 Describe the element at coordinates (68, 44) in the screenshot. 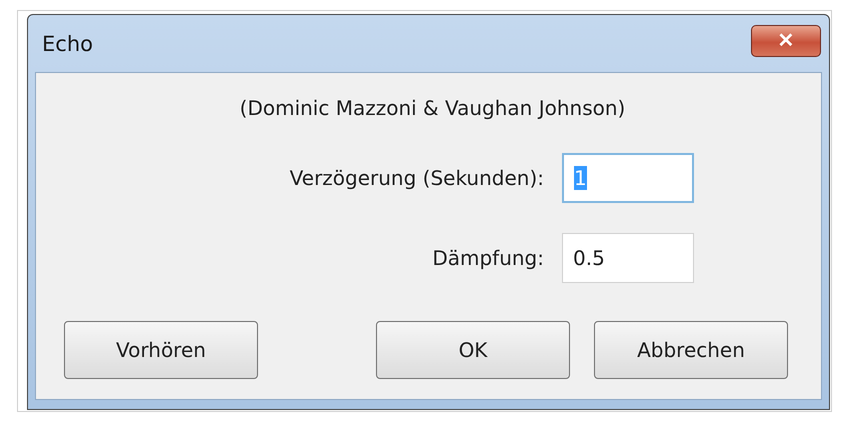

I see `window-title: Echo` at that location.